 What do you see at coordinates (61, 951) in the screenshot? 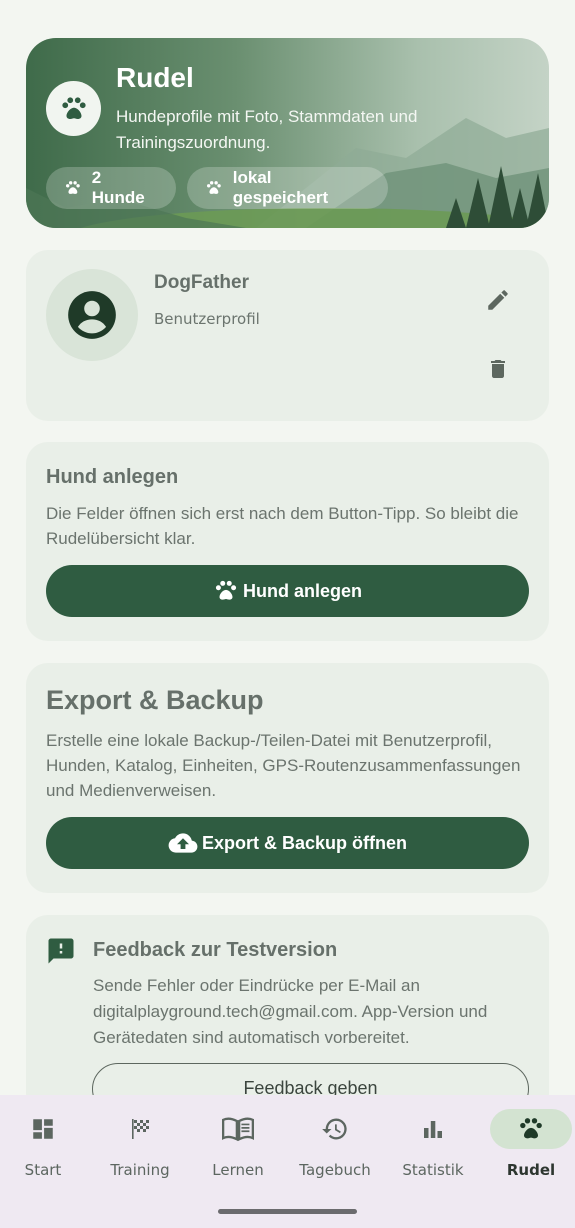
I see `feedback-icon` at bounding box center [61, 951].